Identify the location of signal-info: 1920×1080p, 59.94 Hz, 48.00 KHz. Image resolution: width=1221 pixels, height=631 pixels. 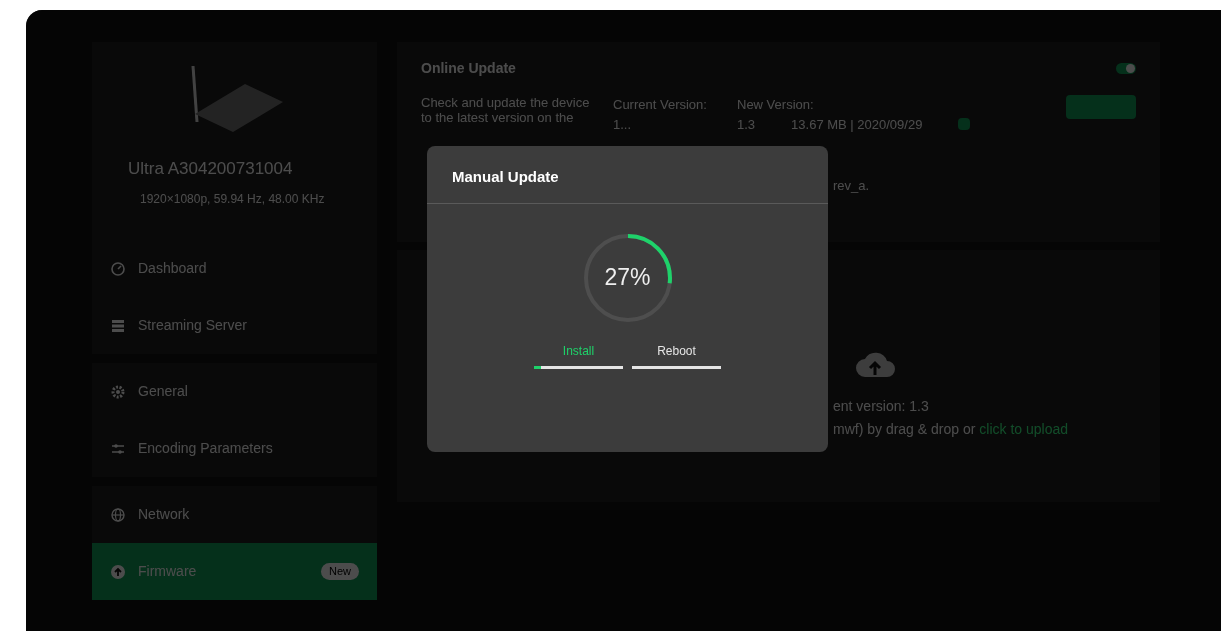
(232, 199).